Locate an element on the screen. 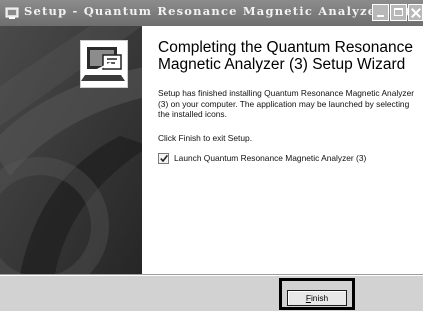 The width and height of the screenshot is (423, 311). launch-checkbox is located at coordinates (163, 158).